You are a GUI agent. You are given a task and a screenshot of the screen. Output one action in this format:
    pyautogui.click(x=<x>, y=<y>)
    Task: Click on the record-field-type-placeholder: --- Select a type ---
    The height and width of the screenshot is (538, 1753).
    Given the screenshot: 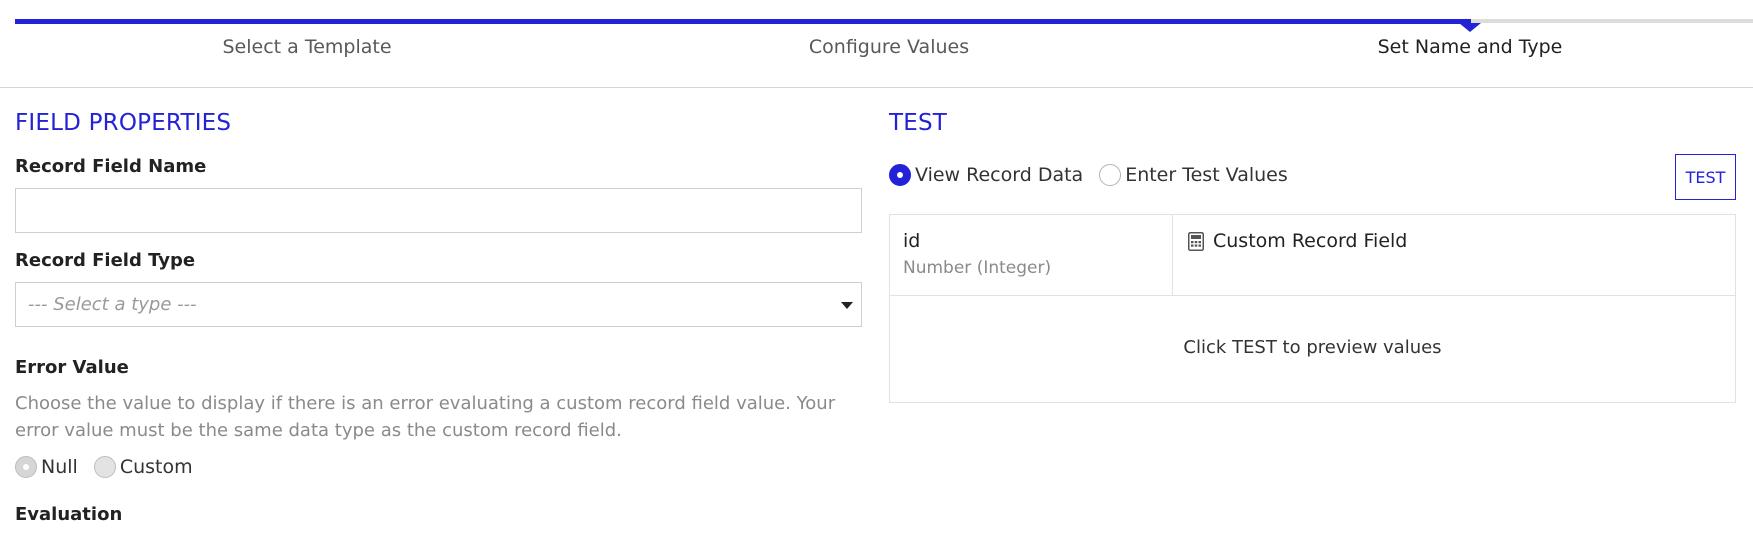 What is the action you would take?
    pyautogui.click(x=112, y=304)
    